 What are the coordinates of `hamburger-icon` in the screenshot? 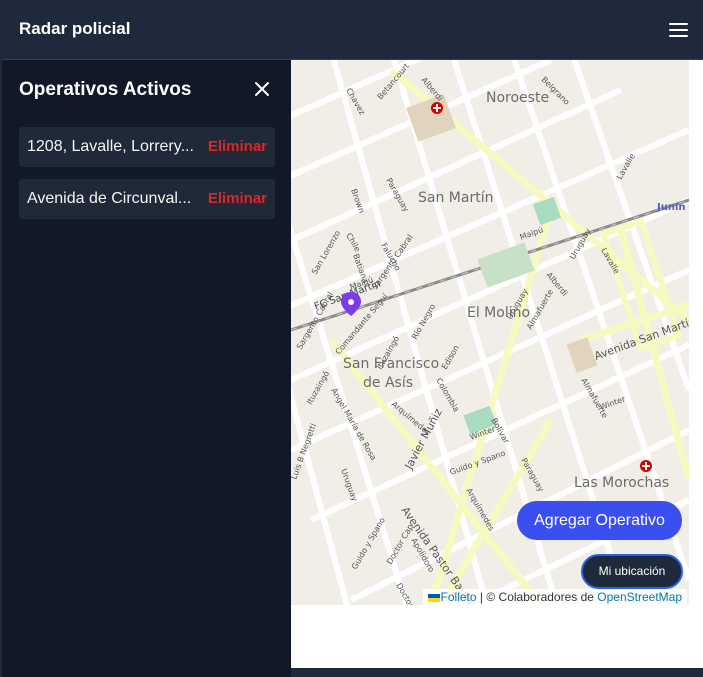 It's located at (678, 30).